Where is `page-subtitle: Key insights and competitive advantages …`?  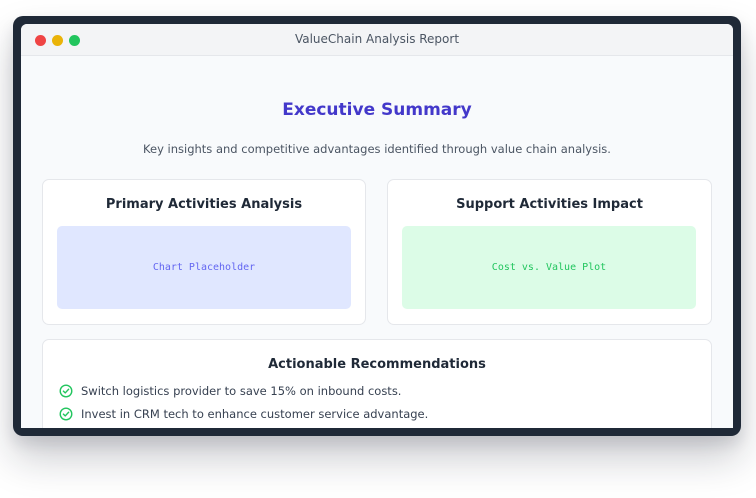 page-subtitle: Key insights and competitive advantages … is located at coordinates (377, 149).